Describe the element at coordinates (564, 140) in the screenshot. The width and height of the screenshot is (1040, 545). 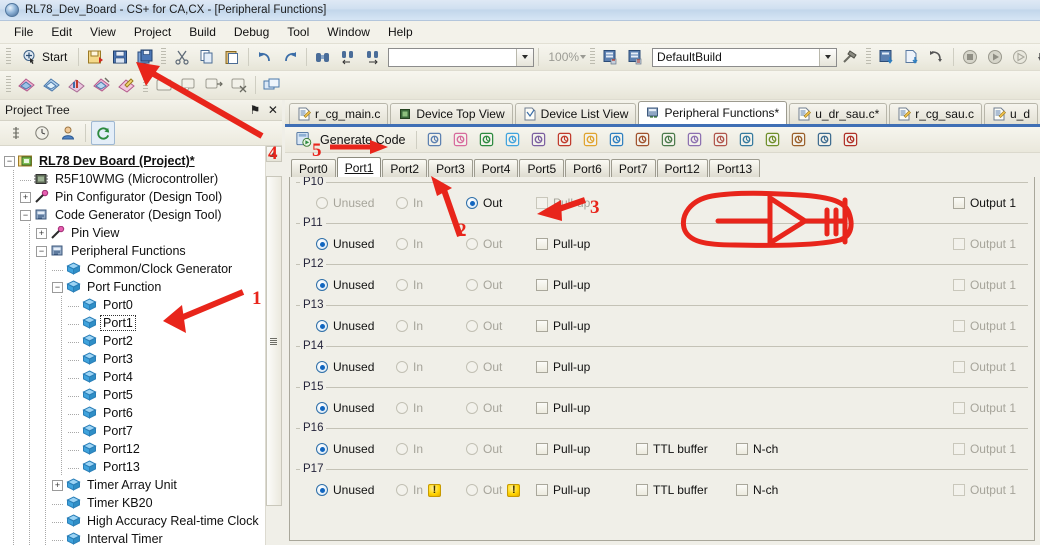
I see `rtc-icon-button` at that location.